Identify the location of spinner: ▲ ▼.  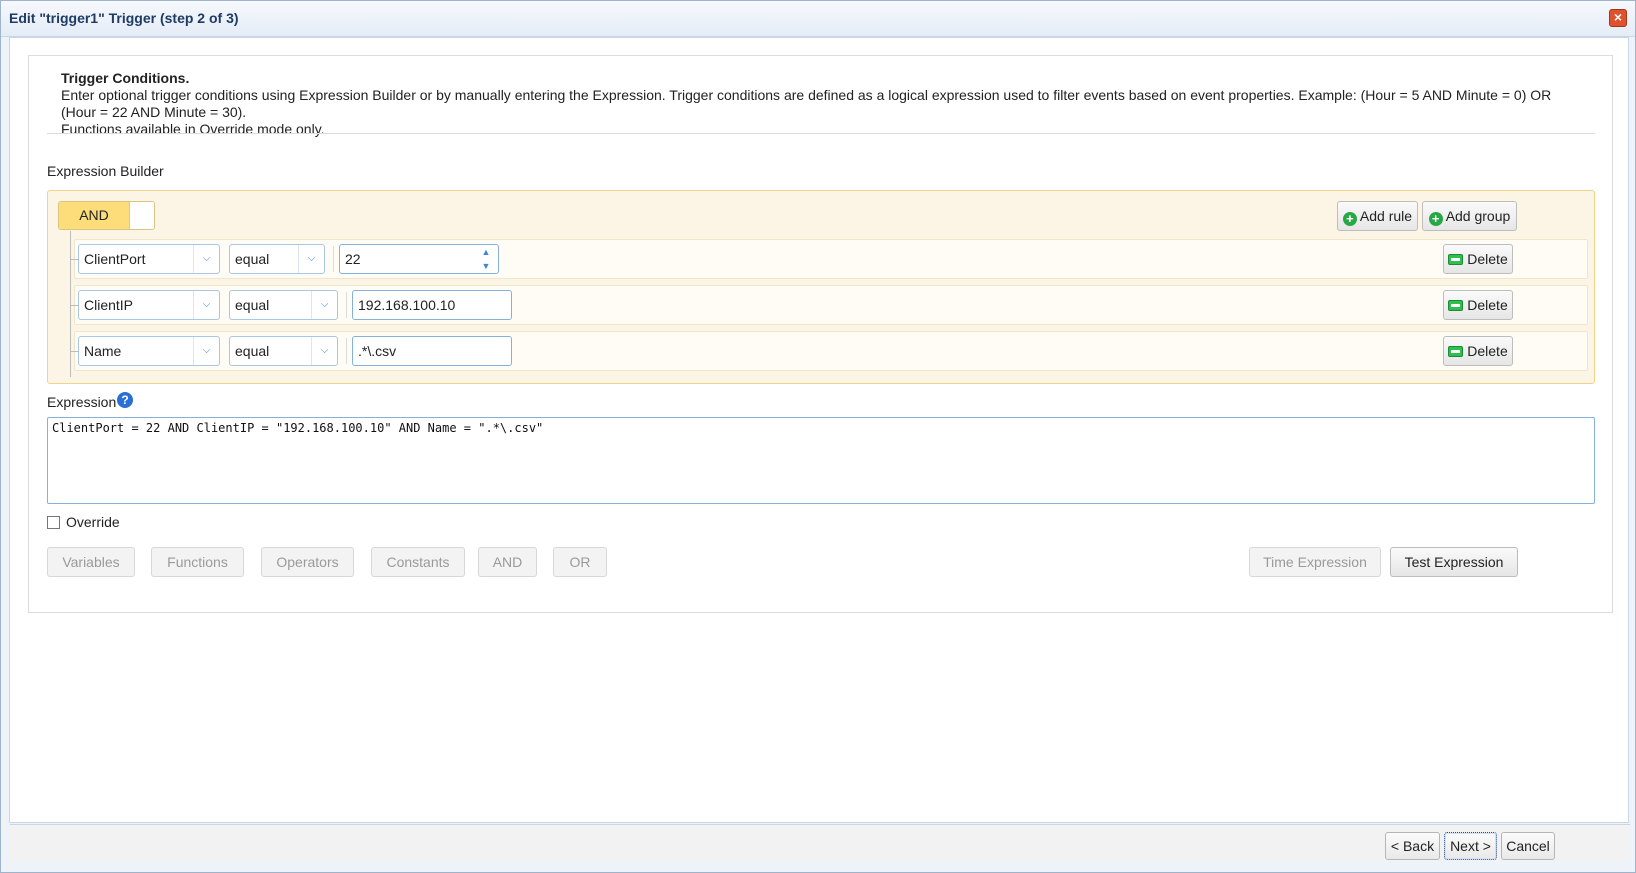
(486, 259).